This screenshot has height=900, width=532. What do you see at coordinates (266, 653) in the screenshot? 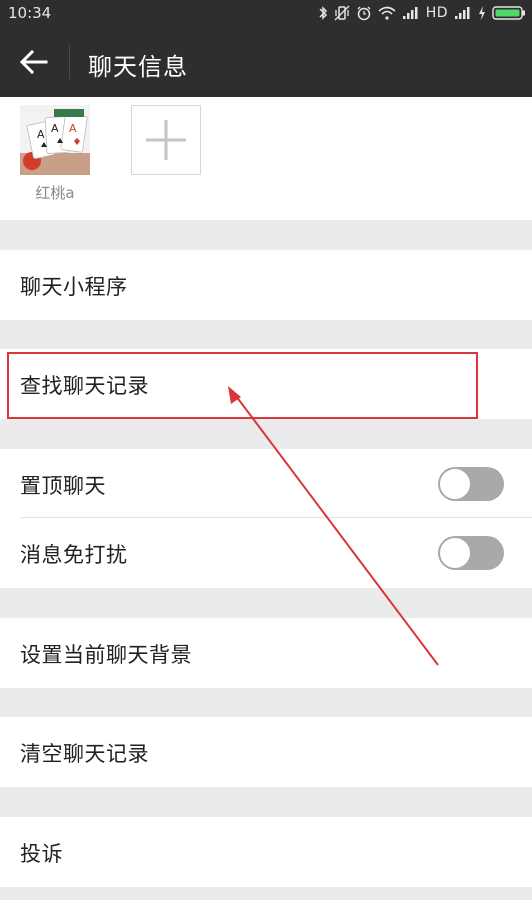
I see `set-background-row: 设置当前聊天背景` at bounding box center [266, 653].